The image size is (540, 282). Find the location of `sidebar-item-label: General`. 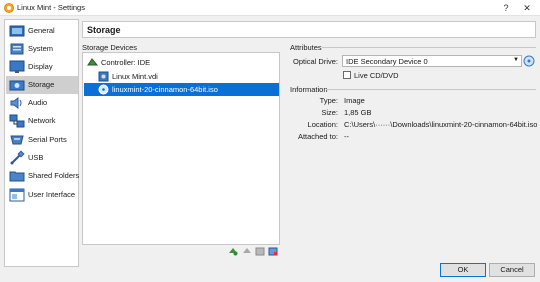

sidebar-item-label: General is located at coordinates (41, 30).